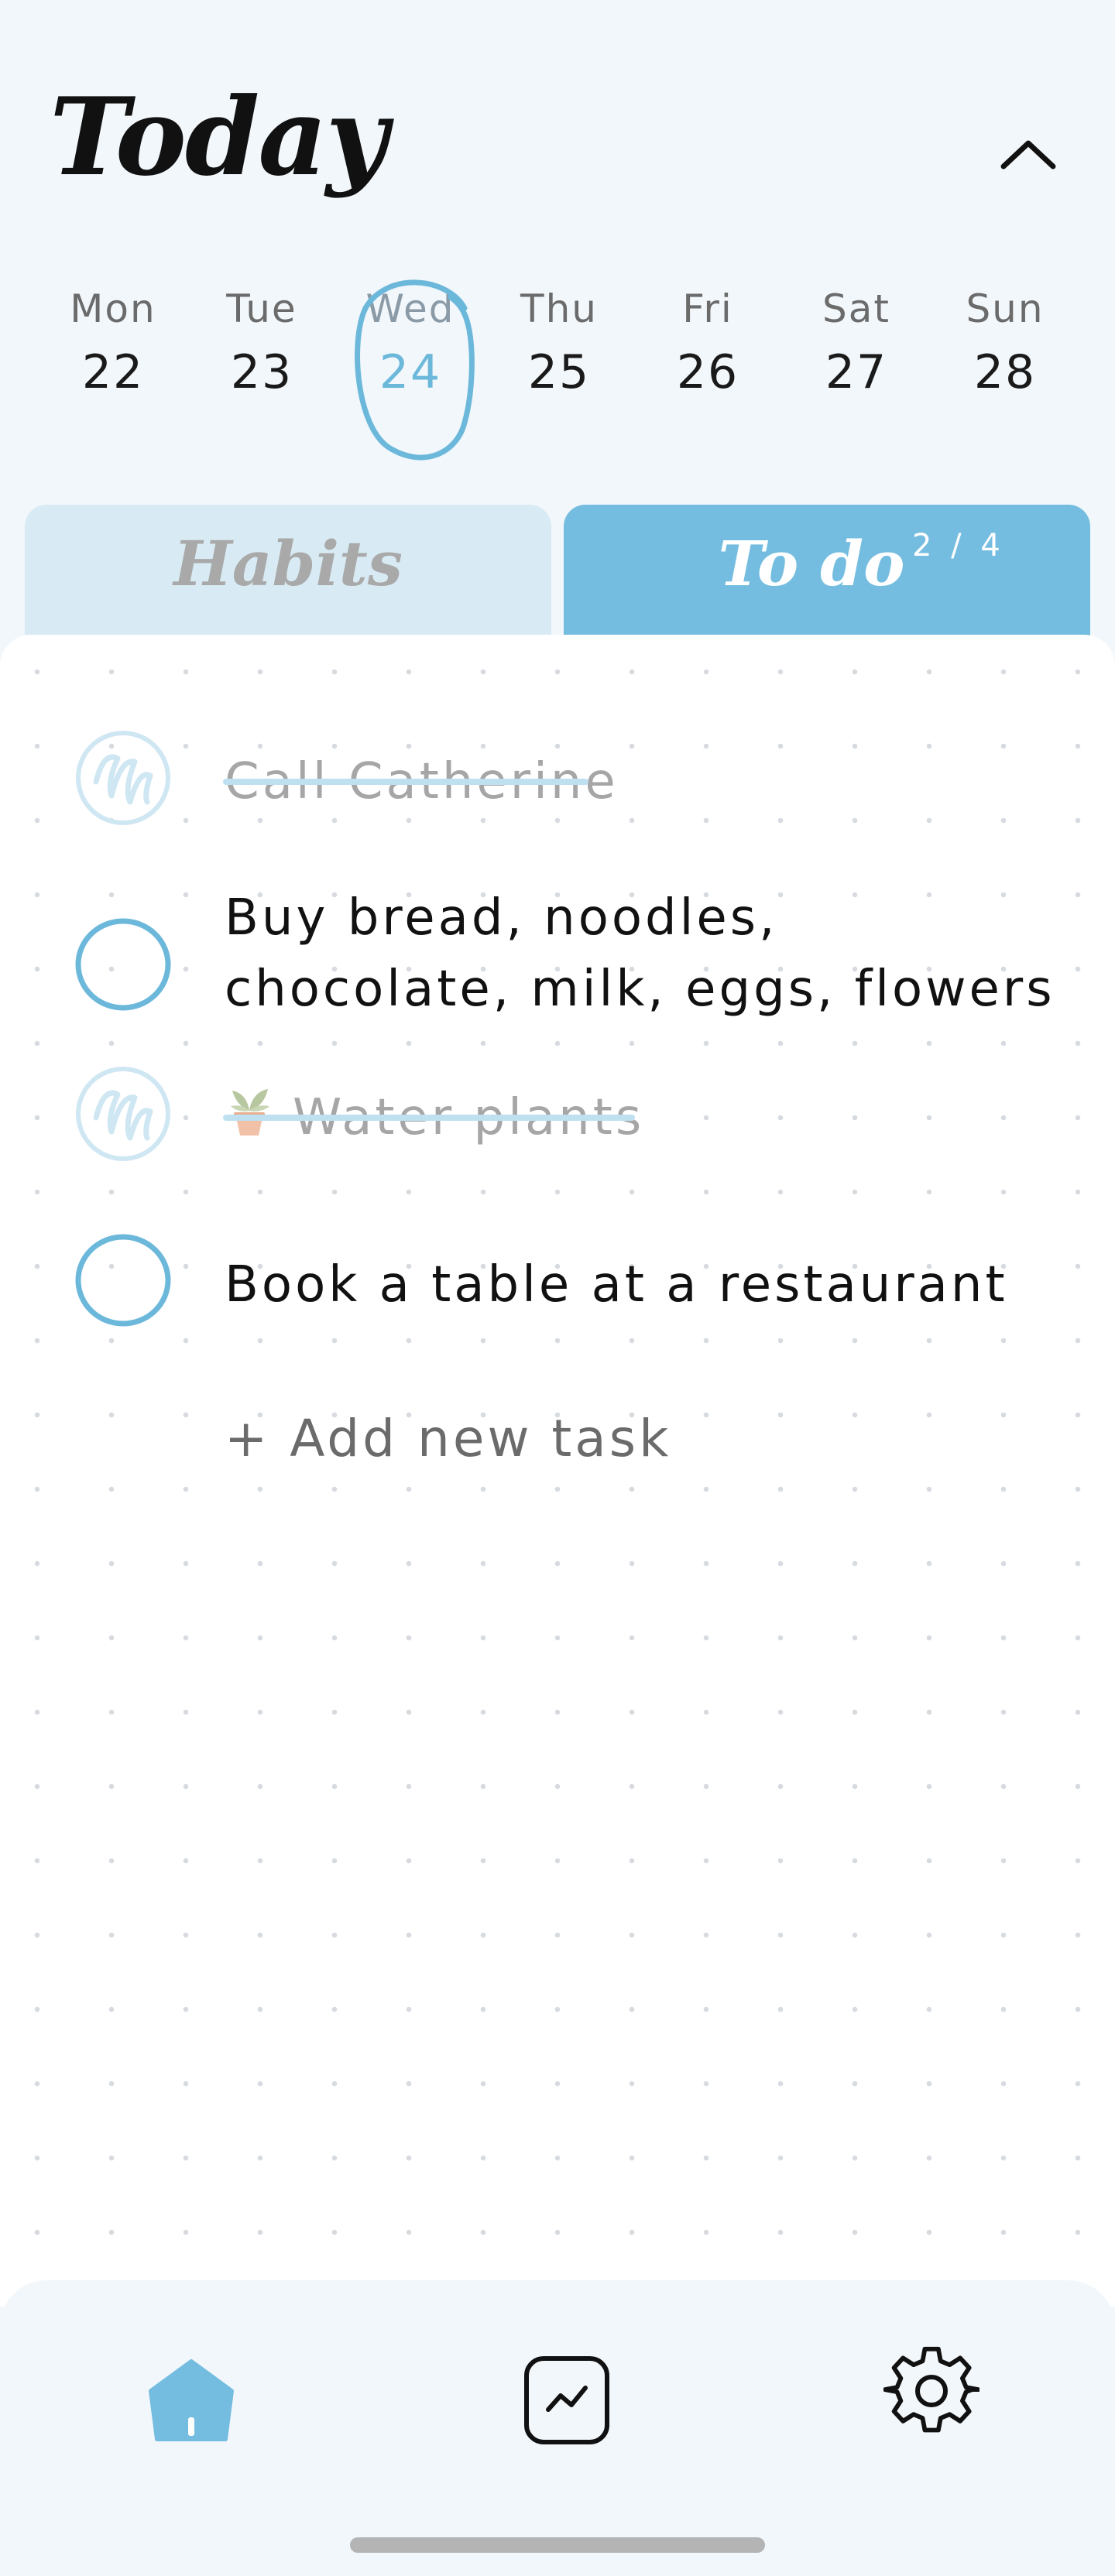 This screenshot has width=1115, height=2576. I want to click on day-name: Mon, so click(113, 308).